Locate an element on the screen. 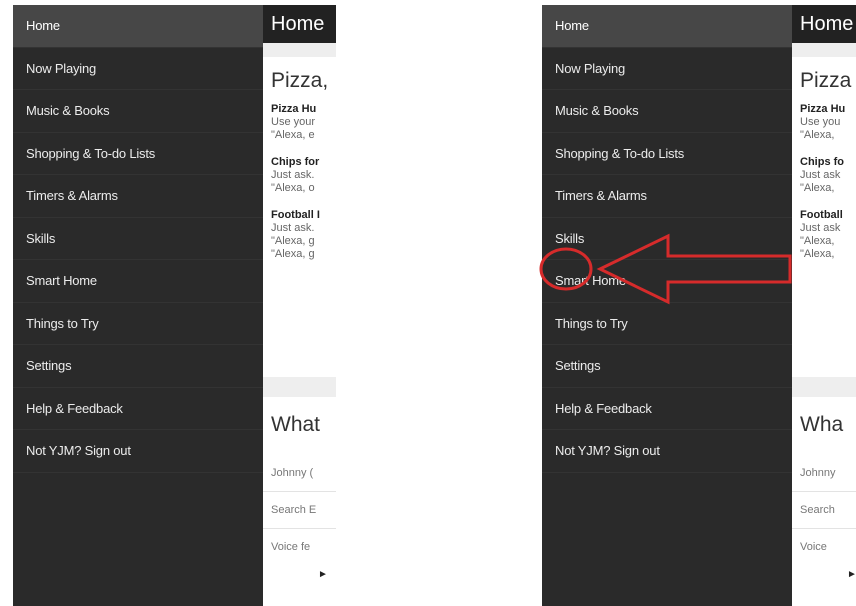  activity-card: Wha Johnny Search Voice ► is located at coordinates (824, 501).